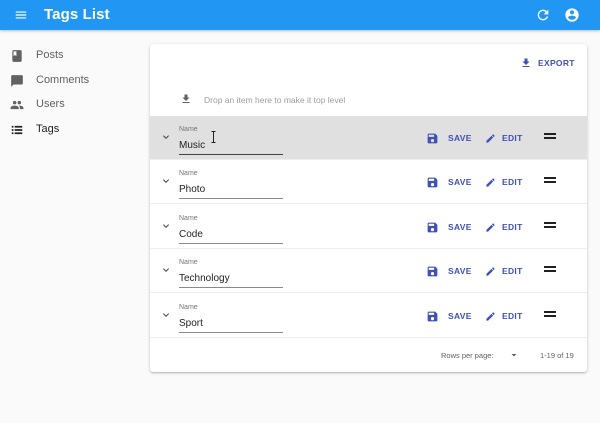  What do you see at coordinates (514, 355) in the screenshot?
I see `rows-per-page-select` at bounding box center [514, 355].